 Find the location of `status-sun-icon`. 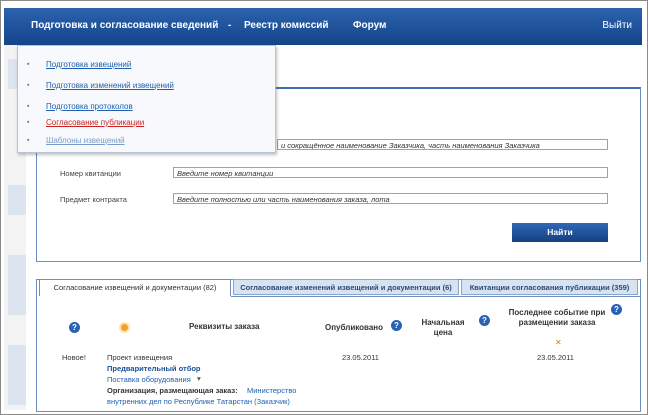

status-sun-icon is located at coordinates (124, 327).